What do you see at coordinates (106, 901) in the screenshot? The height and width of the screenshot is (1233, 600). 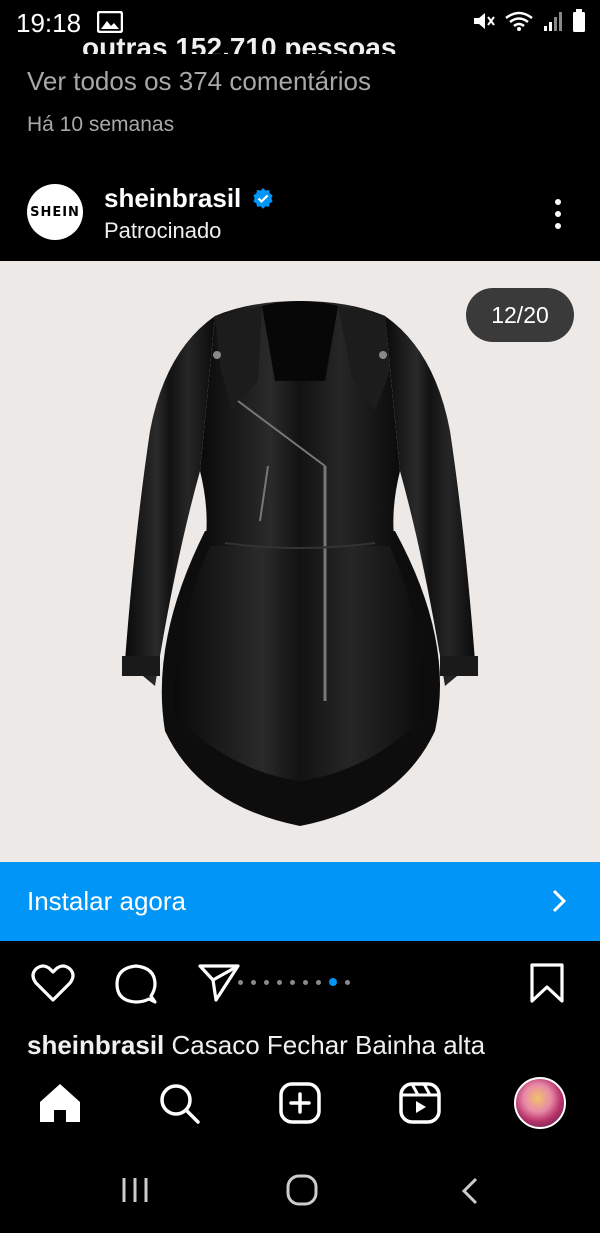 I see `cta-label: Instalar agora` at bounding box center [106, 901].